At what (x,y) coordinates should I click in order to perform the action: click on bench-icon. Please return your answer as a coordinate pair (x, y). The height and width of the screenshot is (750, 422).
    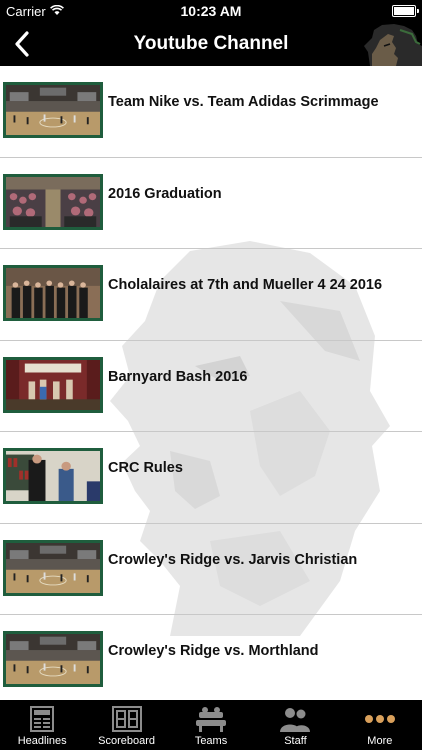
    Looking at the image, I should click on (211, 719).